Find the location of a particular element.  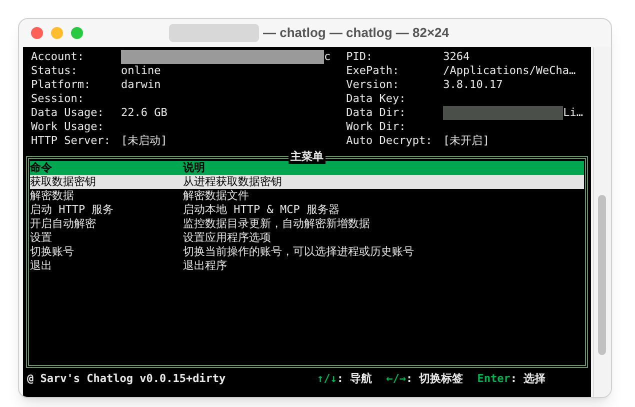

field-label: Data Key: is located at coordinates (376, 99).